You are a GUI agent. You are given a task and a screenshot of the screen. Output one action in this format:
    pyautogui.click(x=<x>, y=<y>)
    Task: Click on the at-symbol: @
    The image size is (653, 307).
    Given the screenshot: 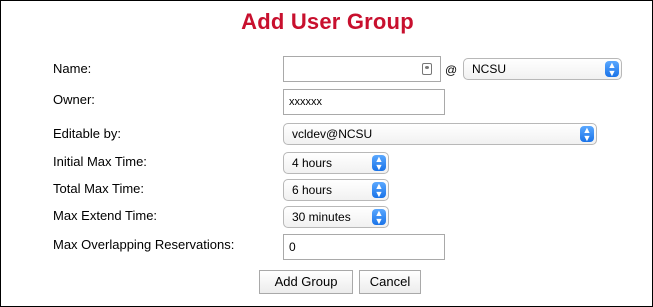 What is the action you would take?
    pyautogui.click(x=451, y=70)
    